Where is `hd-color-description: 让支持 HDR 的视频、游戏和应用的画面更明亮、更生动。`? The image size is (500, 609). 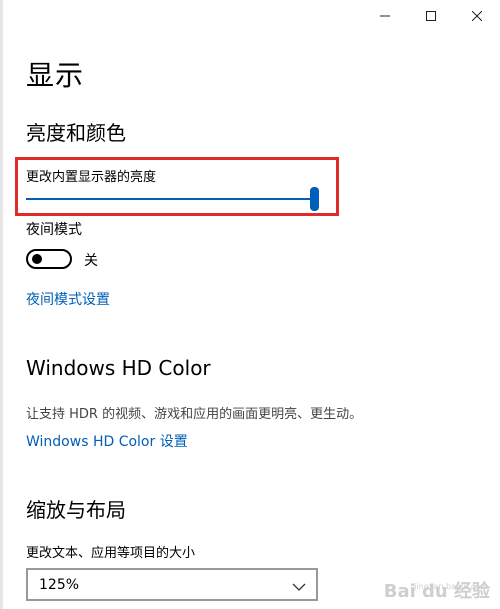
hd-color-description: 让支持 HDR 的视频、游戏和应用的画面更明亮、更生动。 is located at coordinates (194, 414).